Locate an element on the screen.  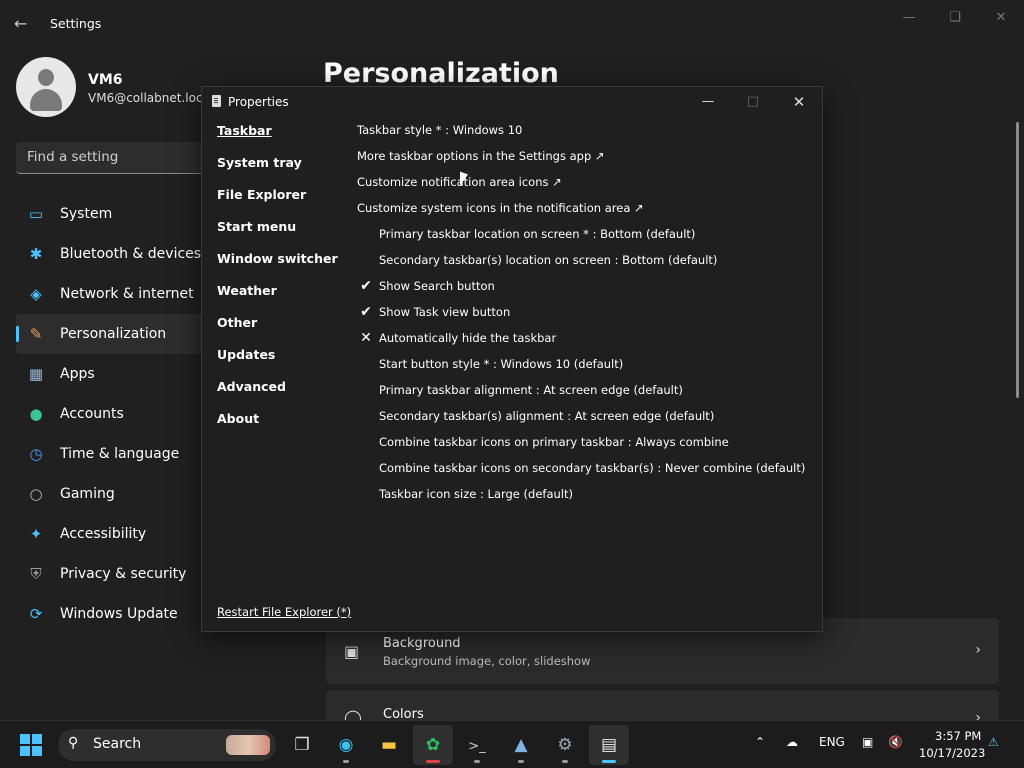
sidebar-item-label: Privacy & security is located at coordinates (123, 574).